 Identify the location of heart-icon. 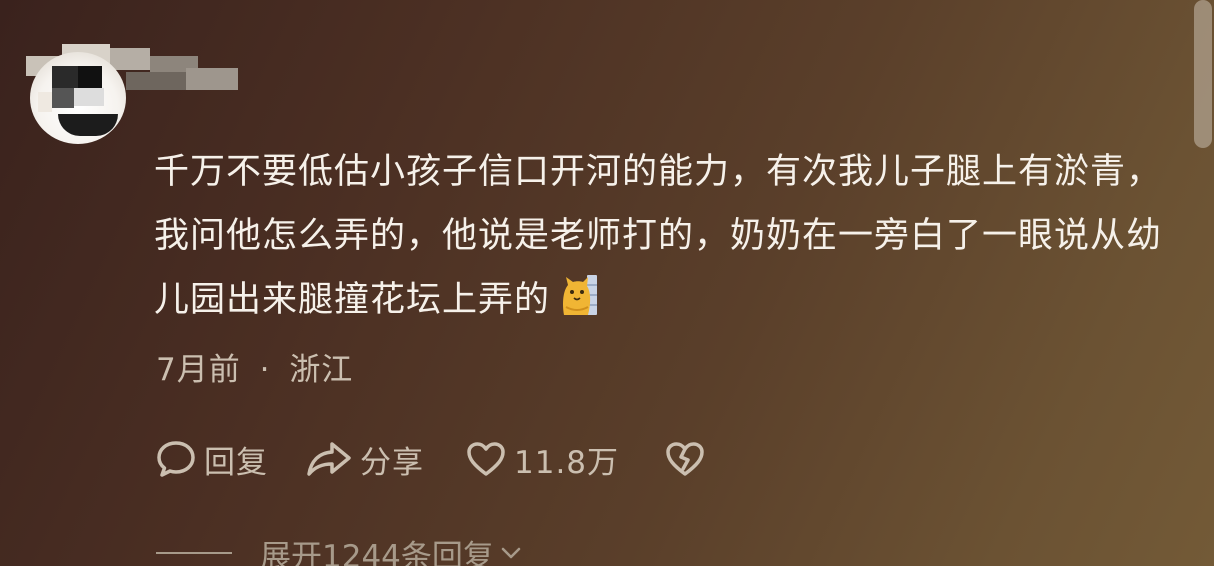
(486, 459).